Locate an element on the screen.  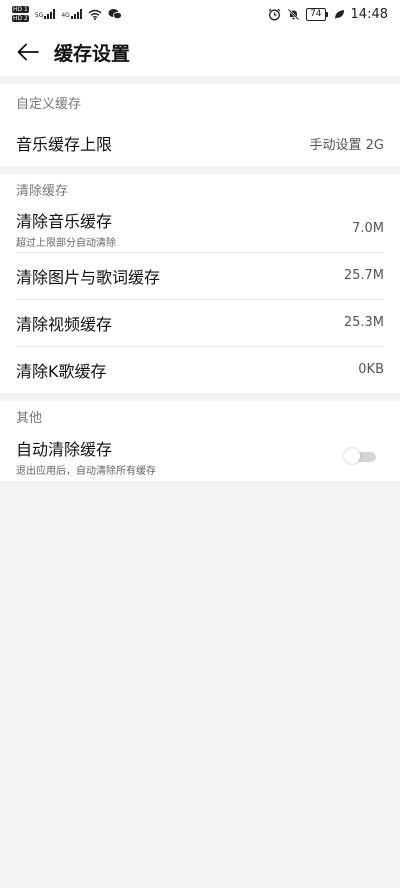
status-right: 74 14:48 is located at coordinates (328, 14).